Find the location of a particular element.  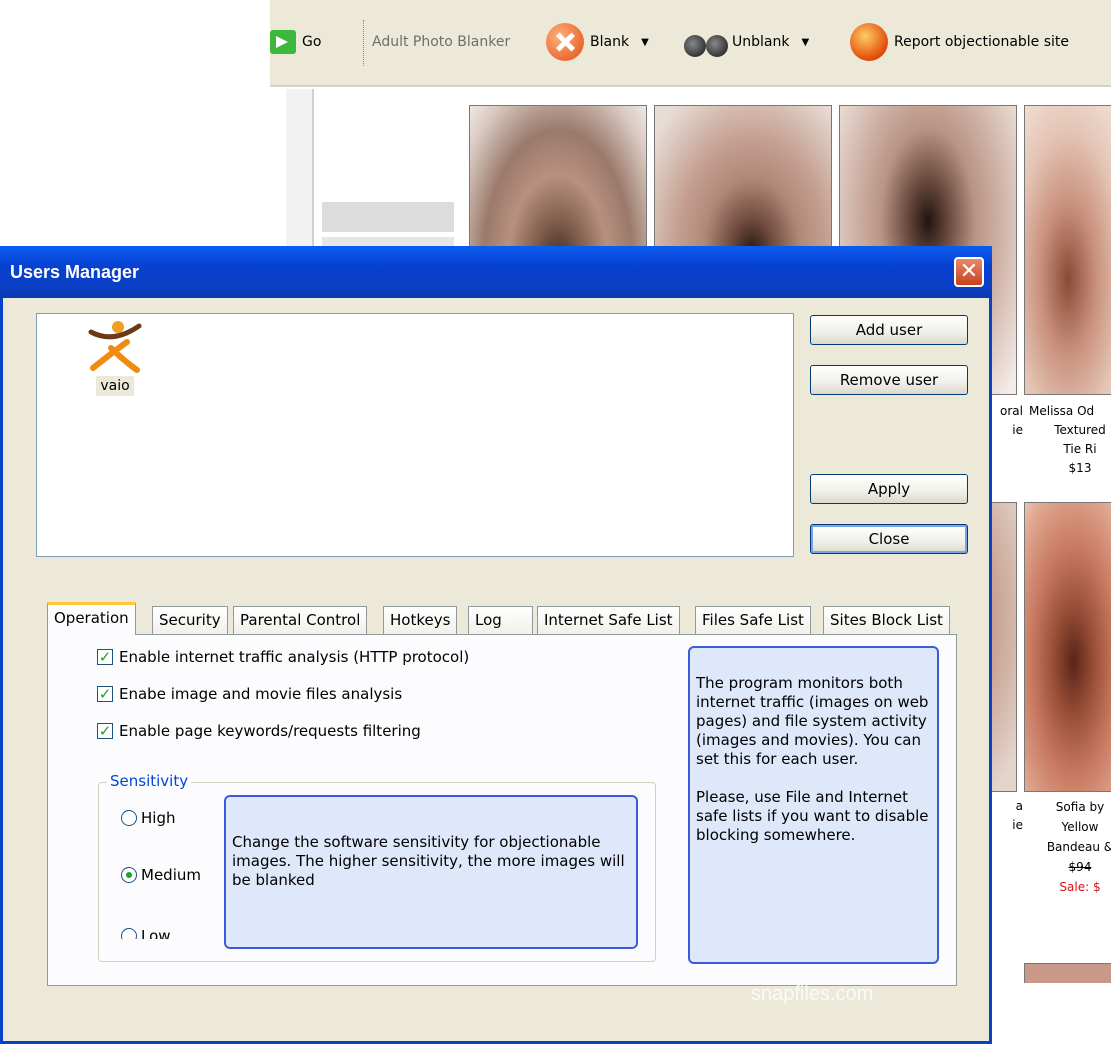

toolbar-separator is located at coordinates (364, 43).